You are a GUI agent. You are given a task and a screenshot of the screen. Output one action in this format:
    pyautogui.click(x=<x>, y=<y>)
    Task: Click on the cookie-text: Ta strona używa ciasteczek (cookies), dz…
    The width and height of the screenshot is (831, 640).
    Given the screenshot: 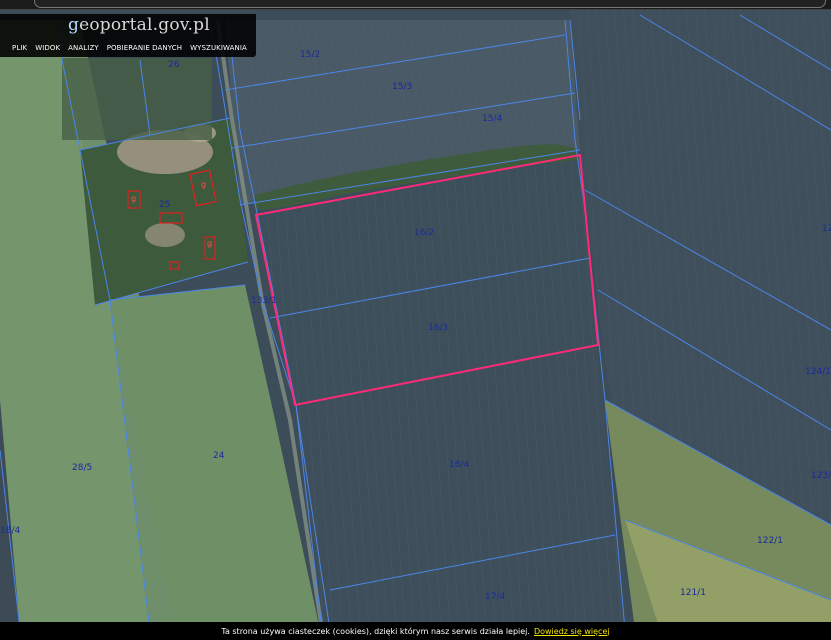 What is the action you would take?
    pyautogui.click(x=375, y=631)
    